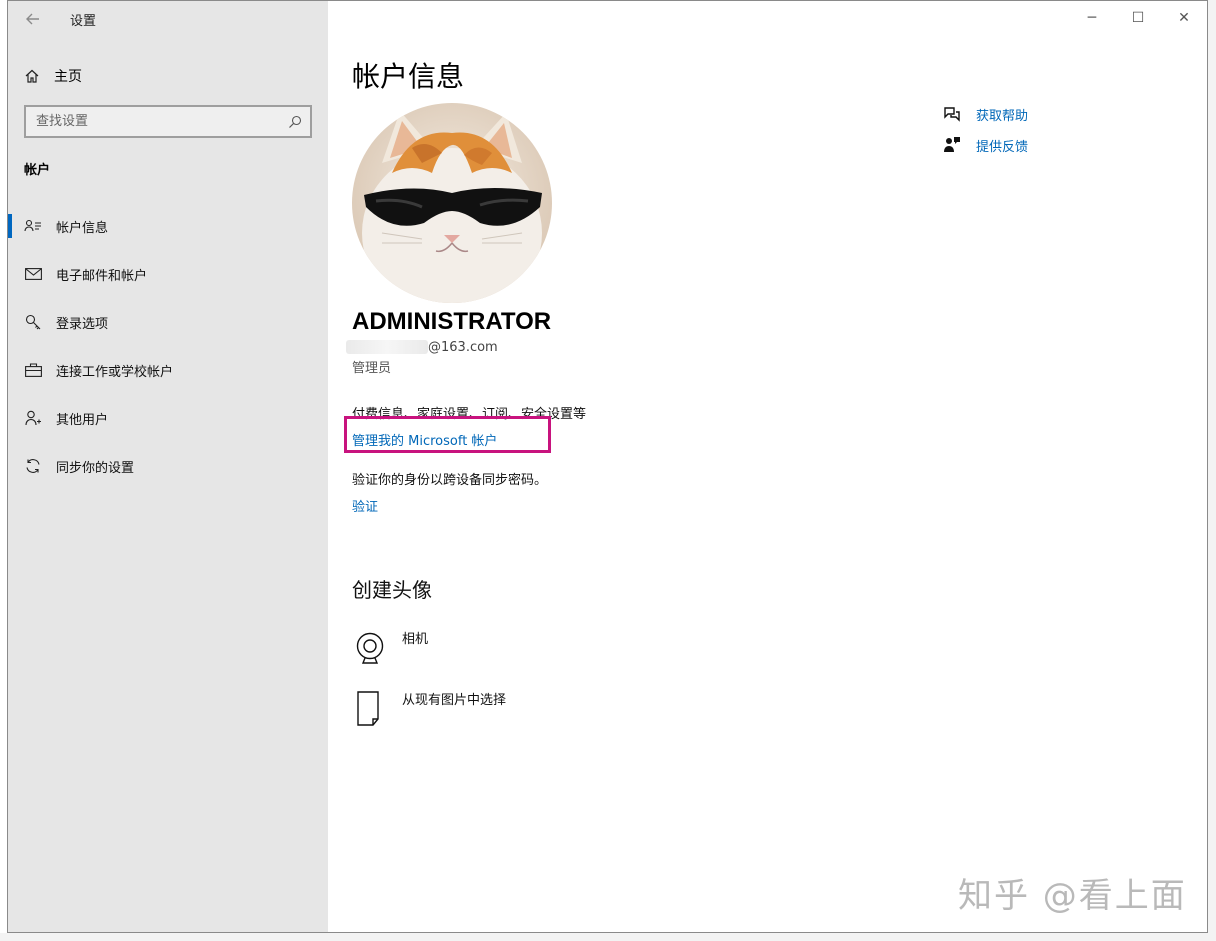 The height and width of the screenshot is (941, 1216). I want to click on back-button, so click(33, 19).